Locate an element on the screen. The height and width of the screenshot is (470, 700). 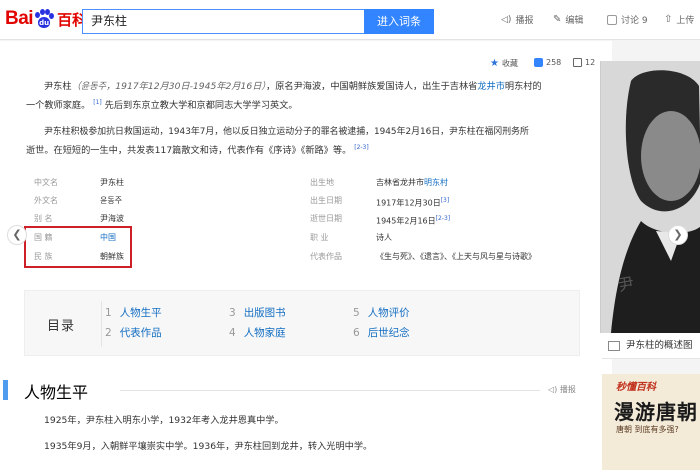
info-value: 诗人 is located at coordinates (384, 237).